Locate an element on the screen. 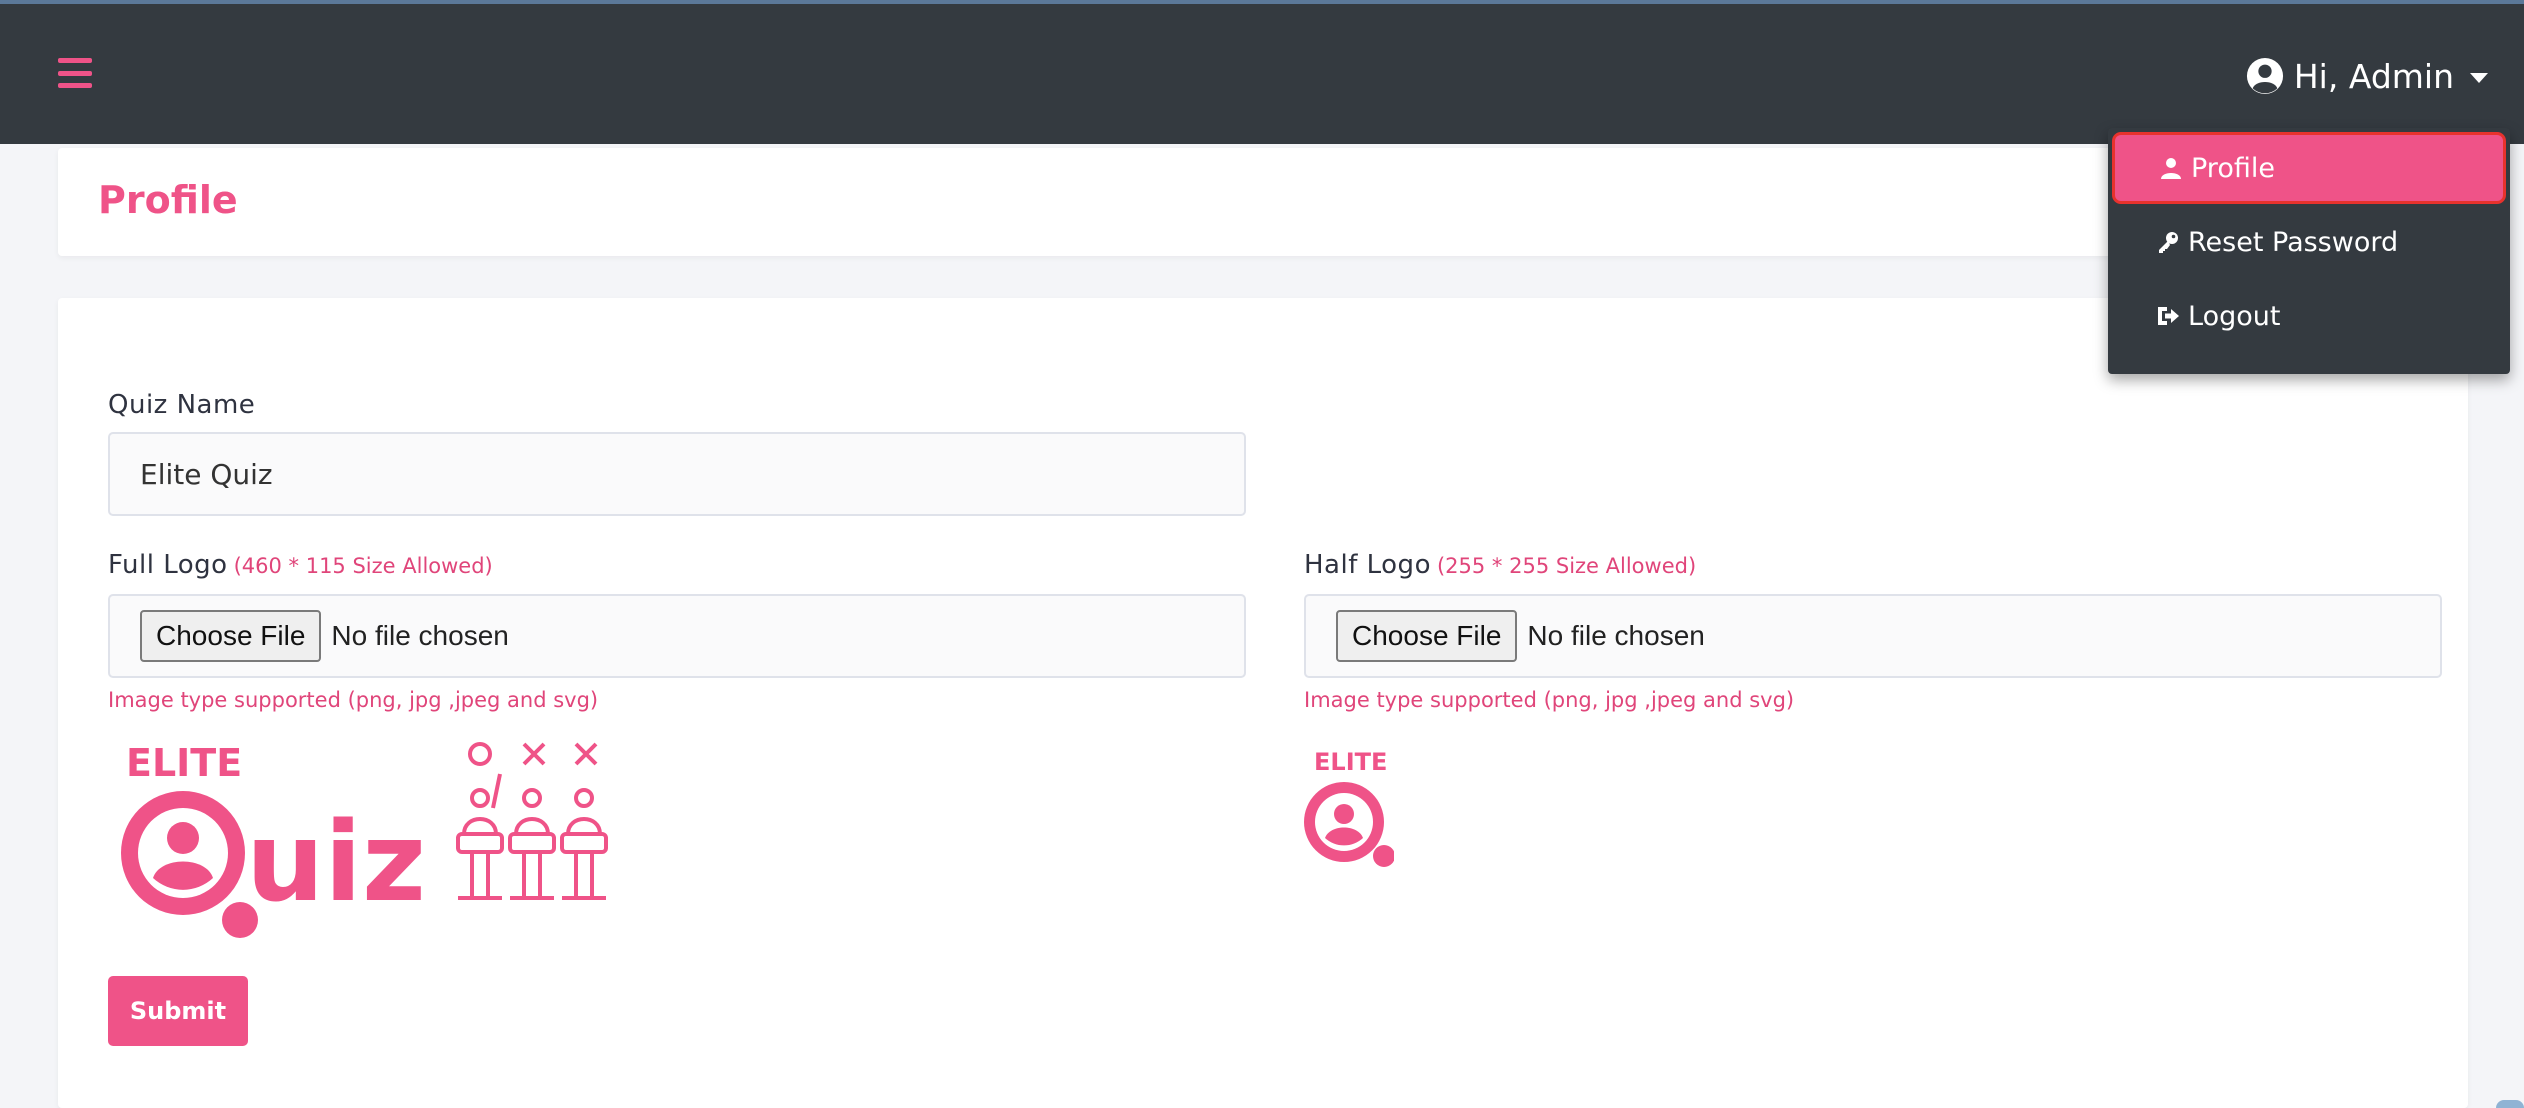 This screenshot has height=1108, width=2524. corner-widget is located at coordinates (2510, 1104).